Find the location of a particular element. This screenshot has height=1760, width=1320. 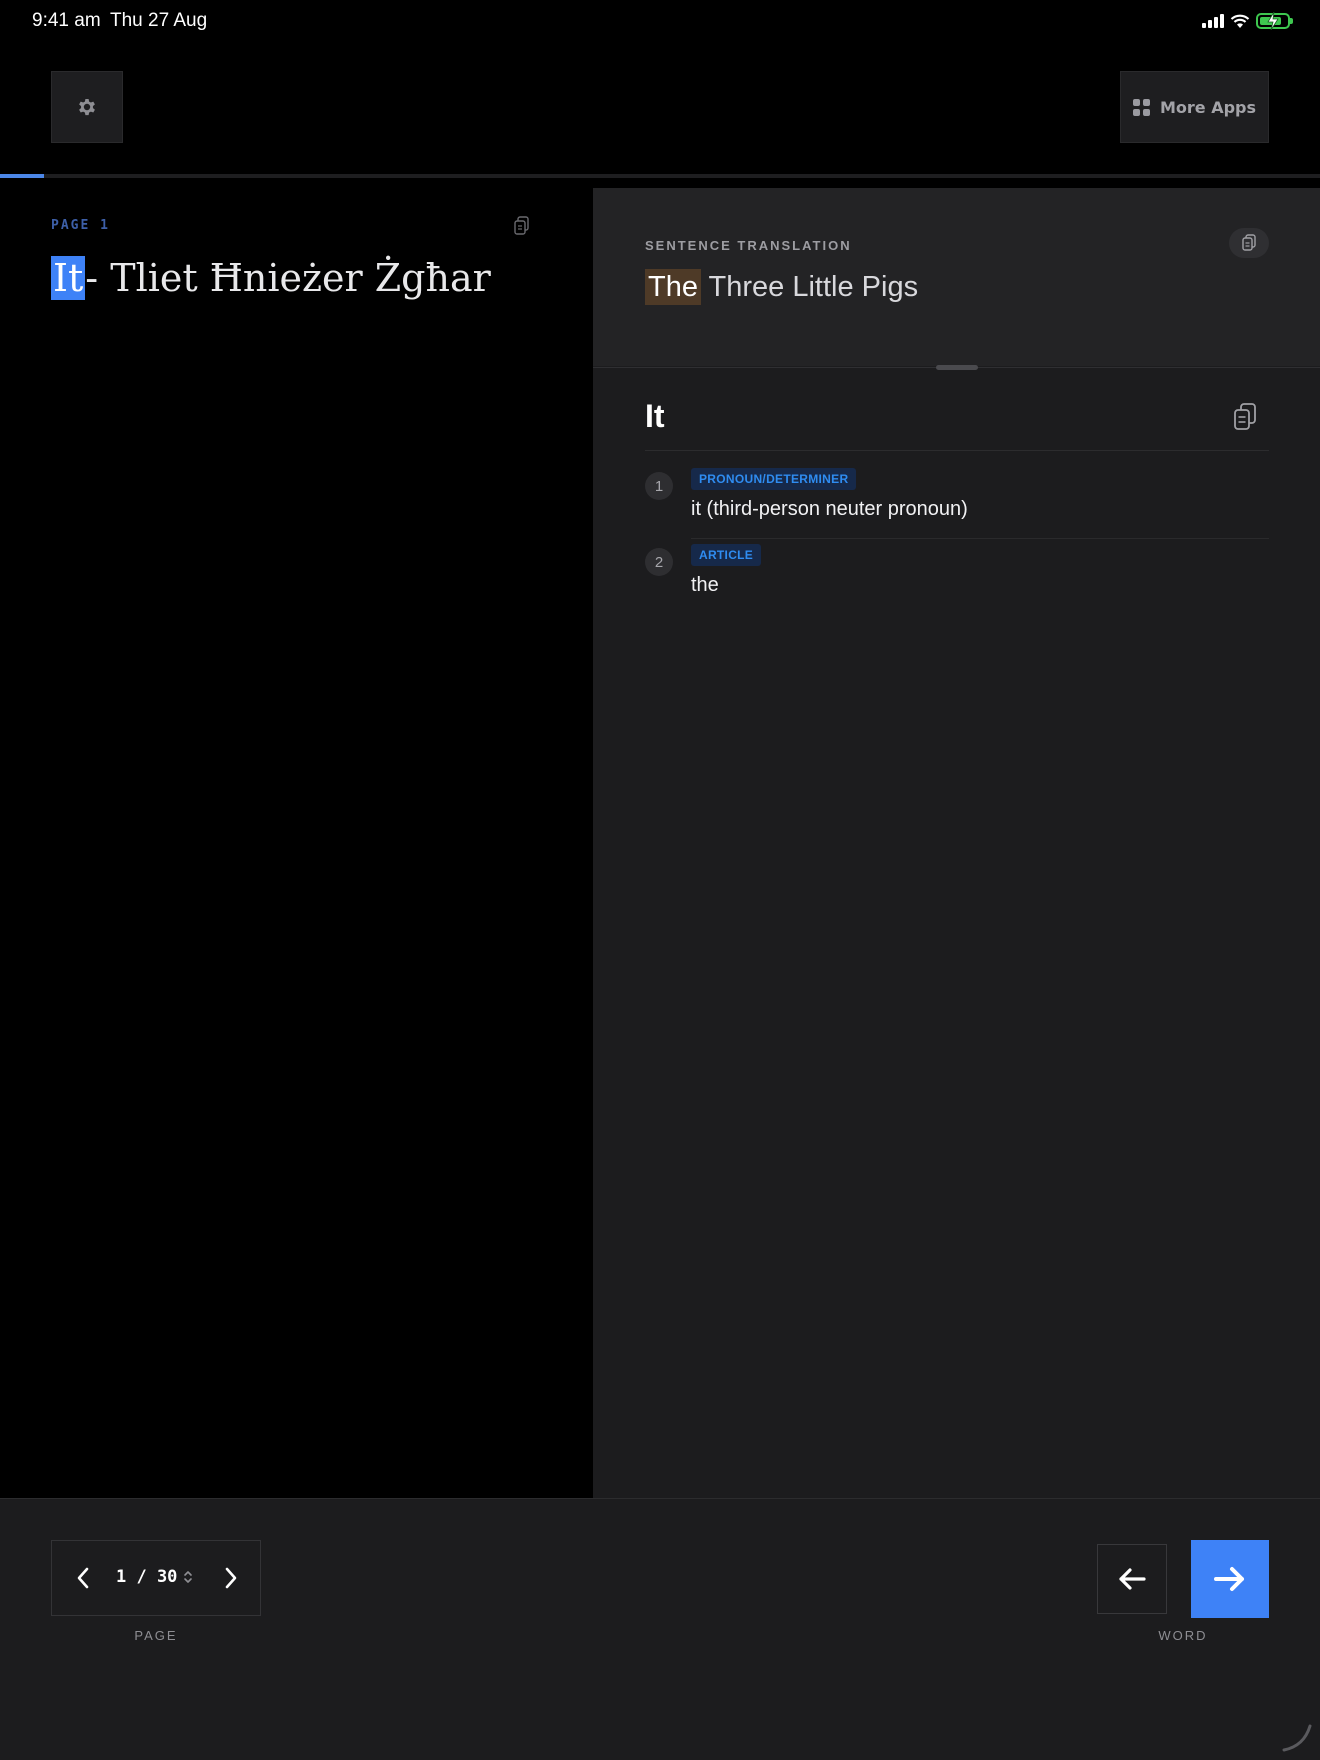

sentence-word-active: It is located at coordinates (68, 278).